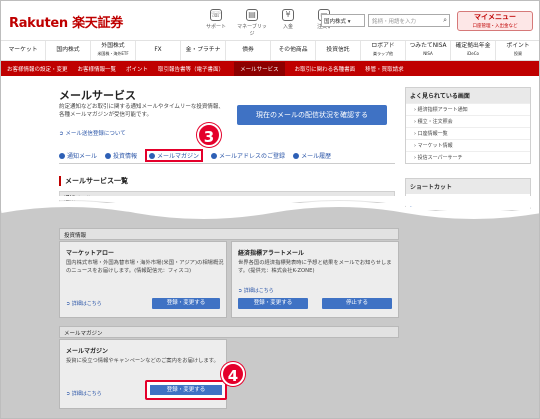 The image size is (540, 419). I want to click on tab-history: メール履歴, so click(312, 157).